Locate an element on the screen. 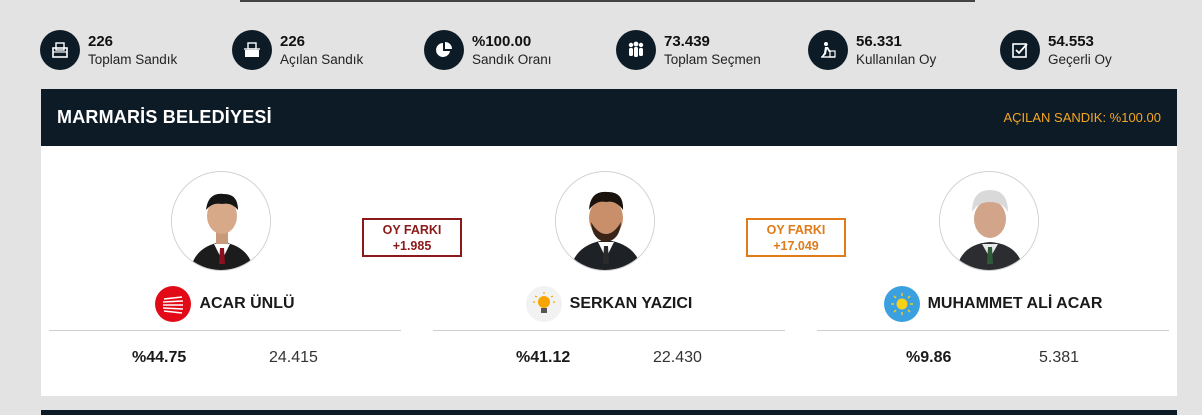 This screenshot has width=1202, height=415. municipality-title: MARMARİS BELEDİYESİ is located at coordinates (164, 117).